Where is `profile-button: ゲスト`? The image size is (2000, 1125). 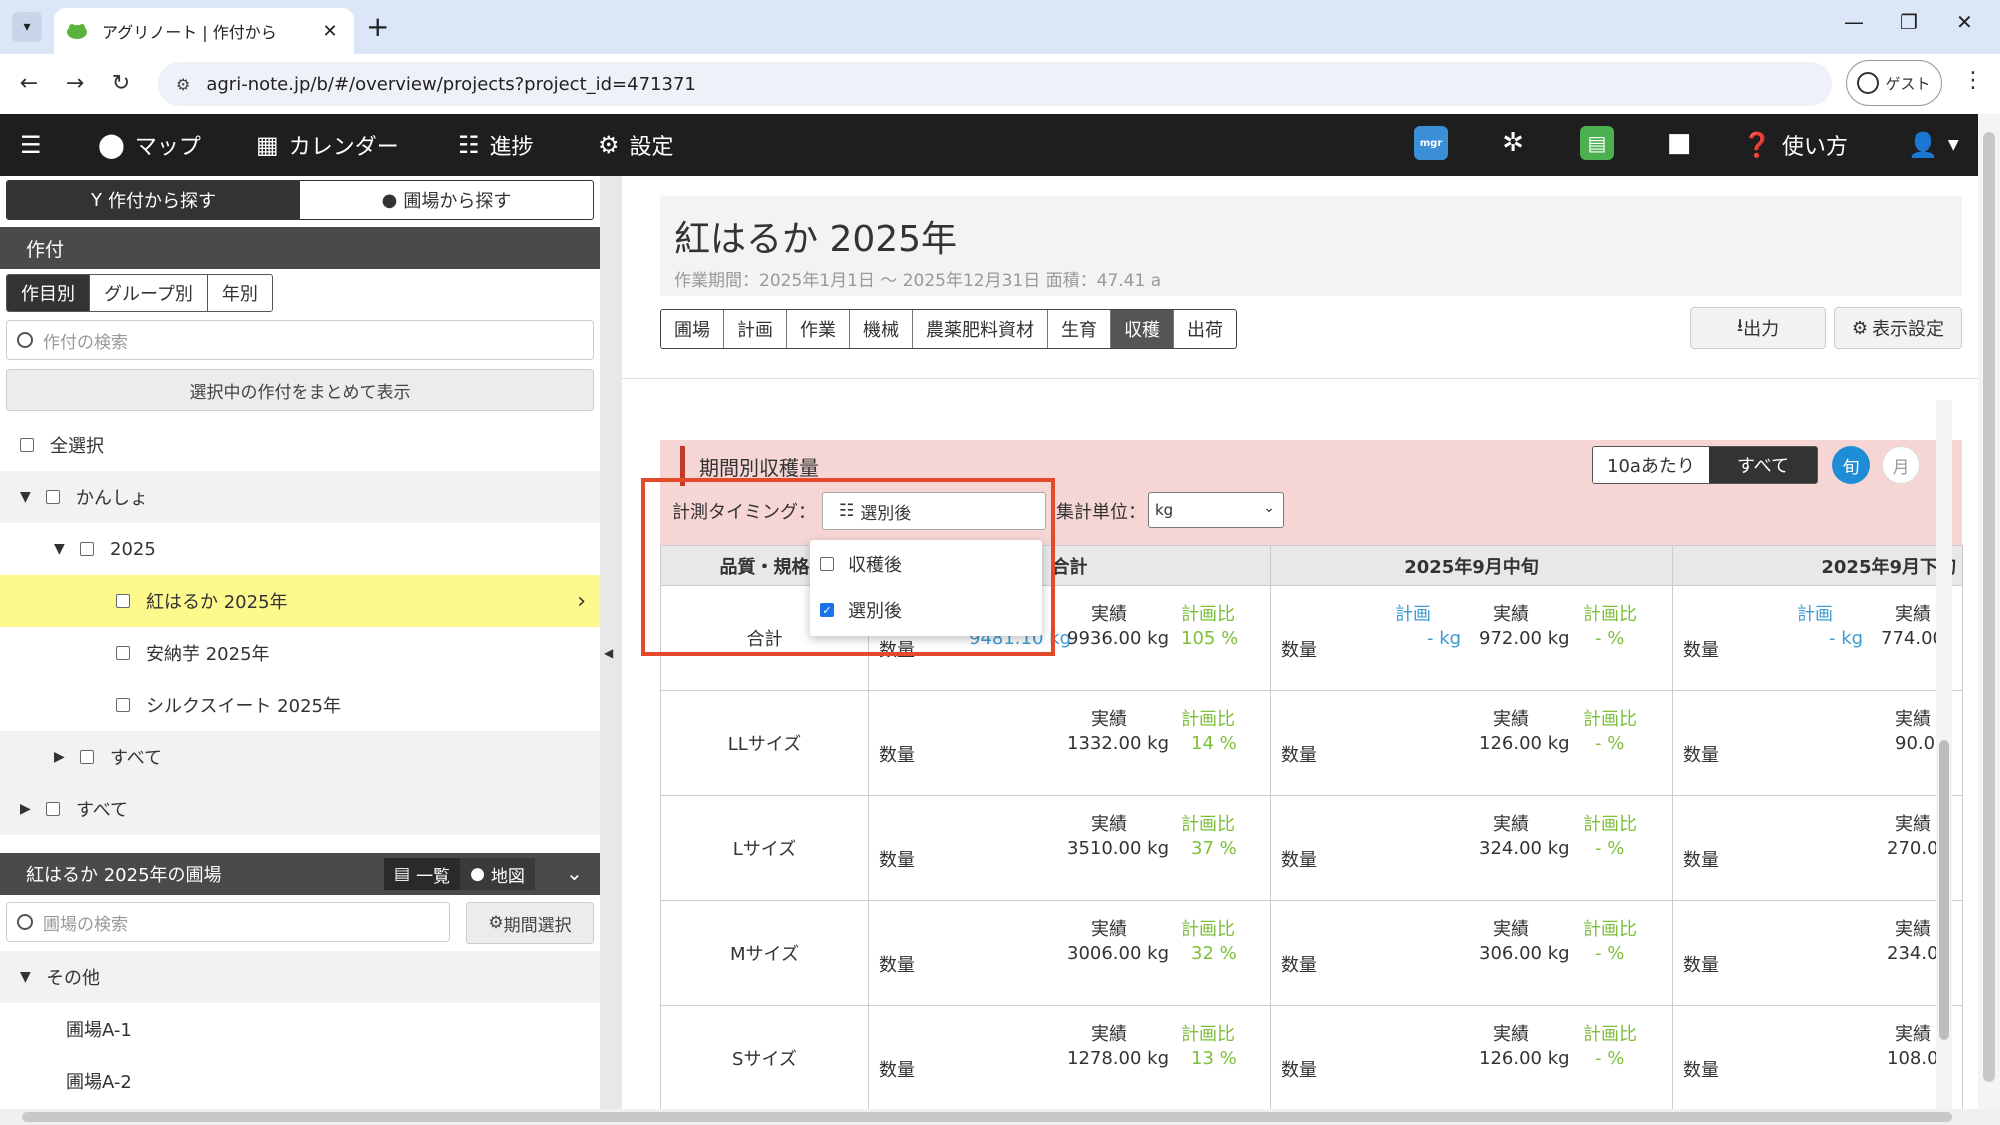
profile-button: ゲスト is located at coordinates (1894, 83).